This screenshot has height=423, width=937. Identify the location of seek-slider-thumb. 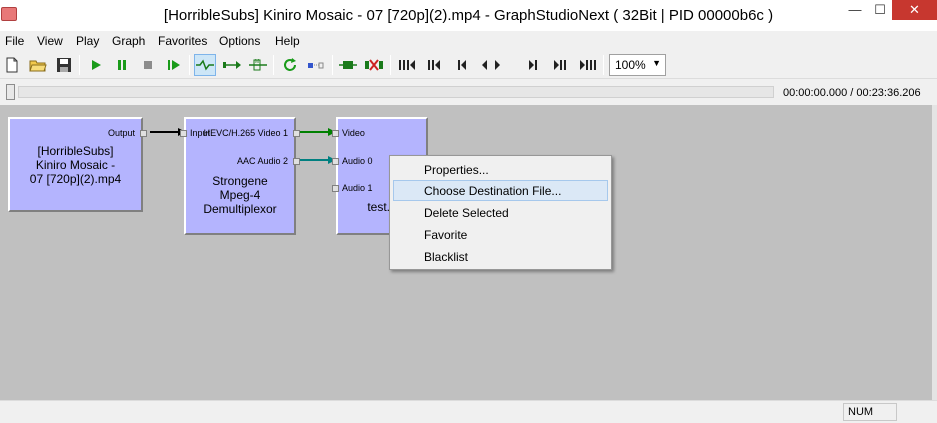
(10, 92).